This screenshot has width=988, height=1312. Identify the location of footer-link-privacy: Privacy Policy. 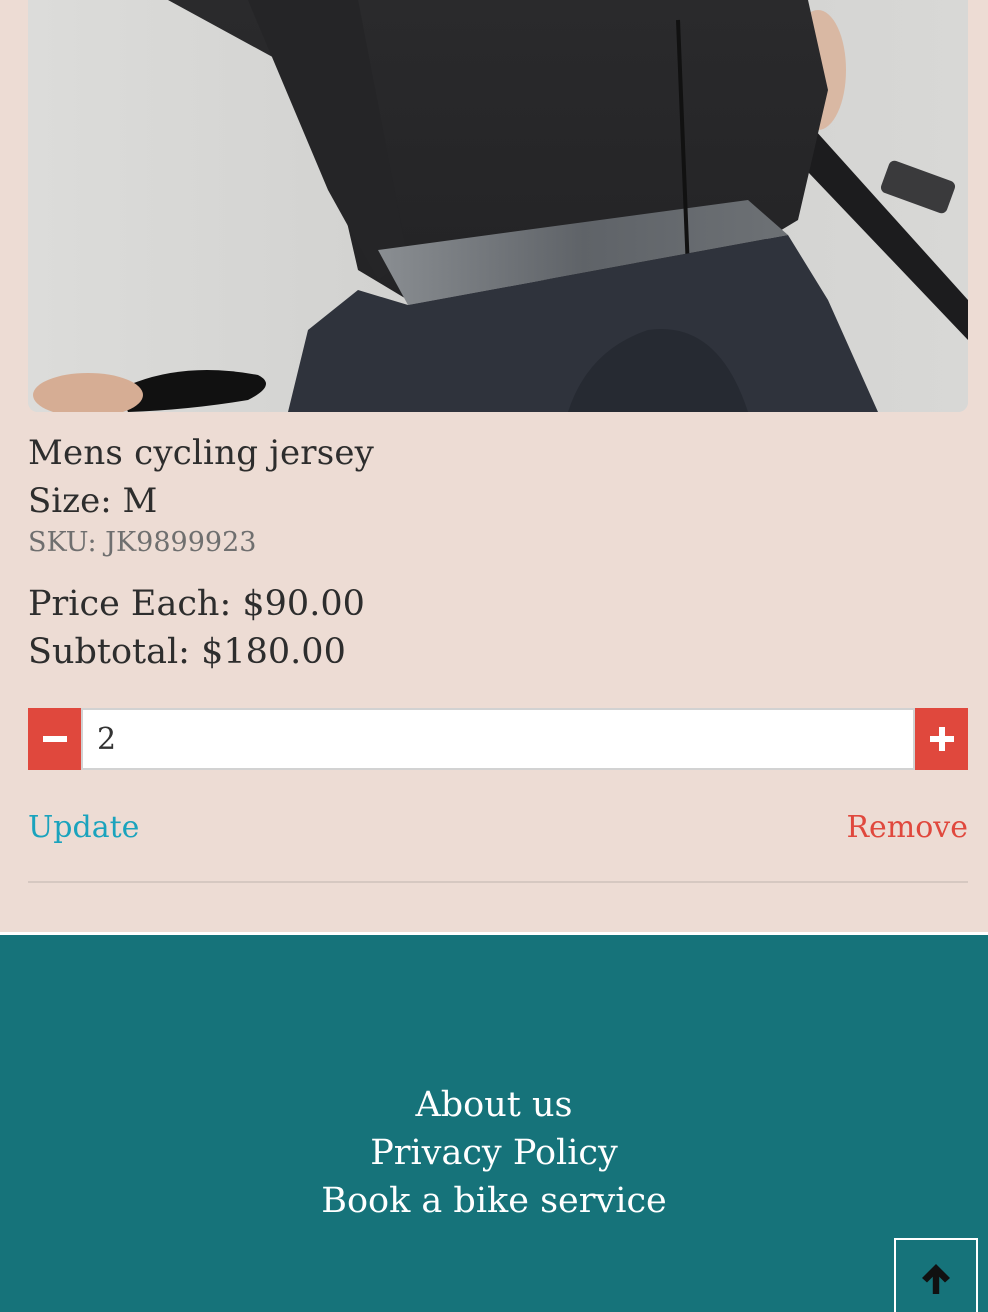
(494, 1153).